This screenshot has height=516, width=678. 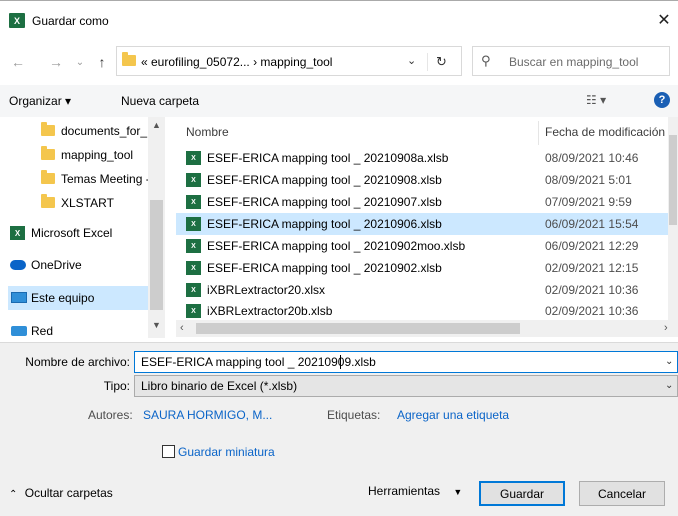 I want to click on nav-item-label: documents_for_, so click(x=104, y=131).